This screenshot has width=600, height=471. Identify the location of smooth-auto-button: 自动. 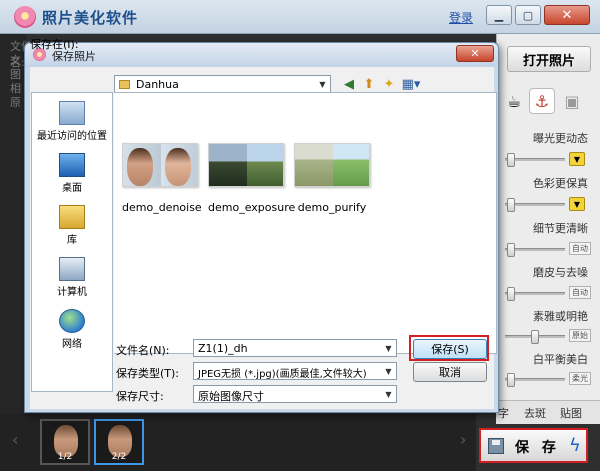
(580, 292).